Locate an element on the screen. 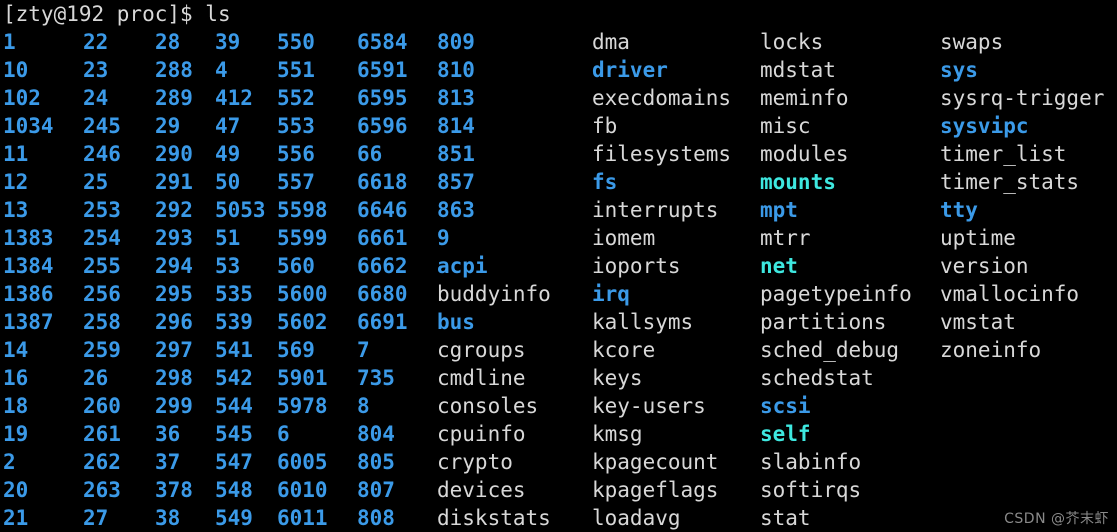  ls-entry-1386: 1386 is located at coordinates (28, 294).